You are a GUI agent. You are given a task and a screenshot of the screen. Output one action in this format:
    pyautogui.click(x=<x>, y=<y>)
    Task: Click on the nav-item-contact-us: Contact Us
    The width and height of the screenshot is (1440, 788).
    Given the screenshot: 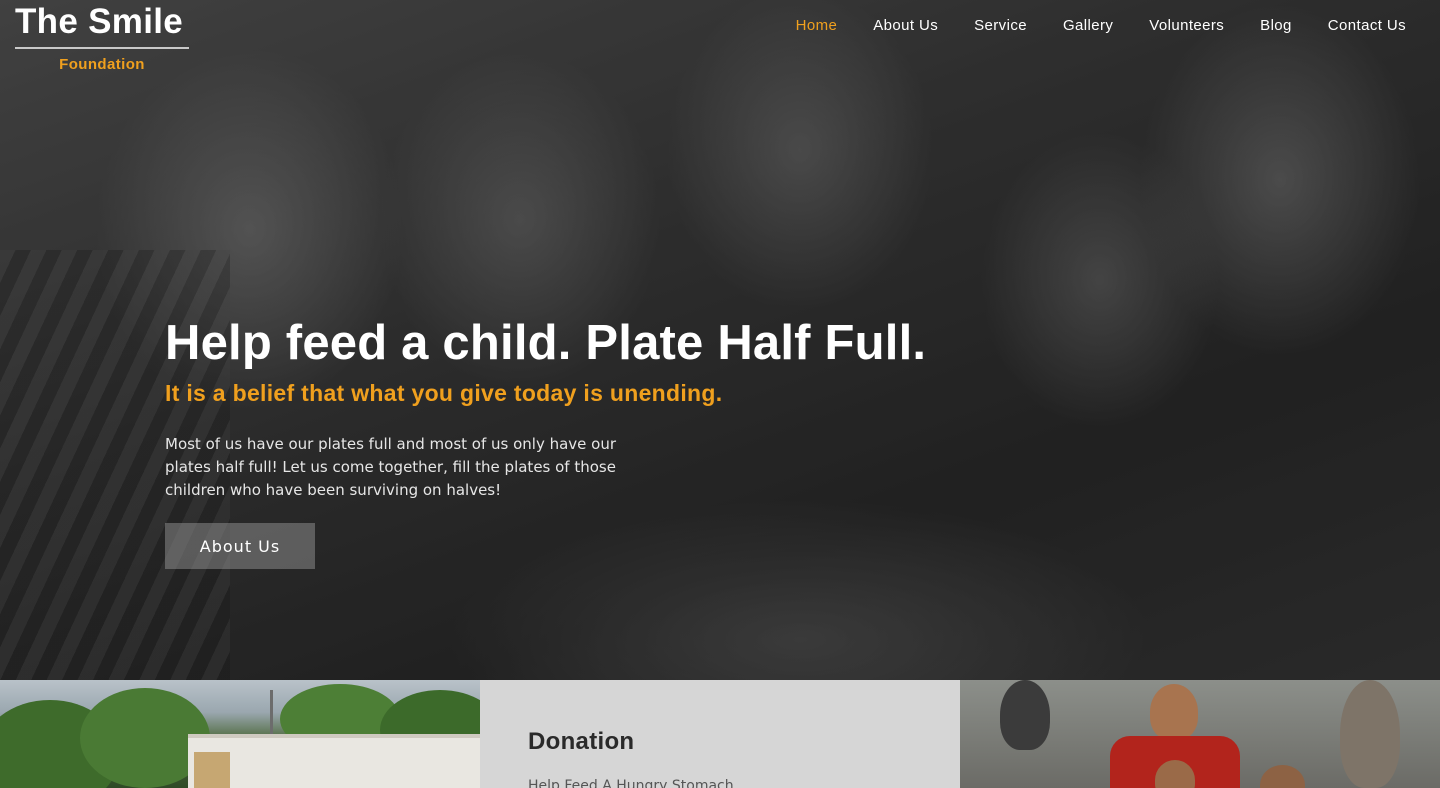 What is the action you would take?
    pyautogui.click(x=1367, y=26)
    